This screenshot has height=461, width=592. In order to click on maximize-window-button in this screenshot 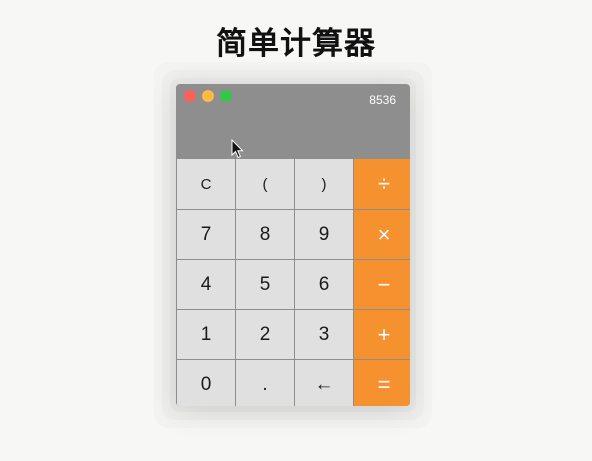, I will do `click(226, 96)`.